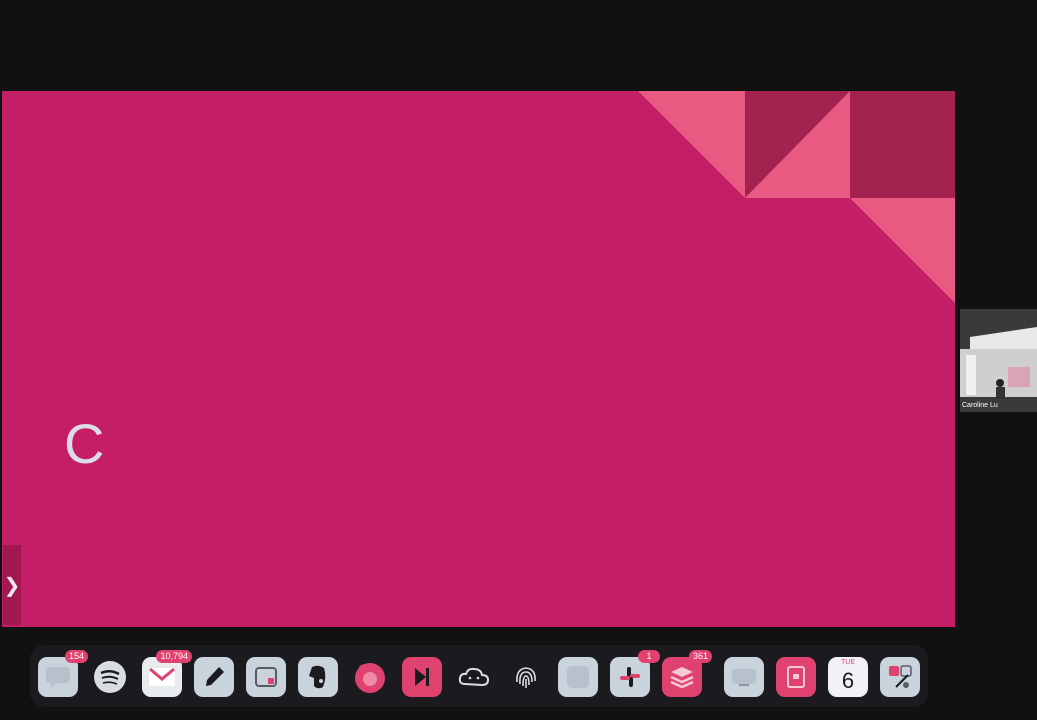 This screenshot has height=720, width=1037. I want to click on gmail-badge: 10,794, so click(174, 656).